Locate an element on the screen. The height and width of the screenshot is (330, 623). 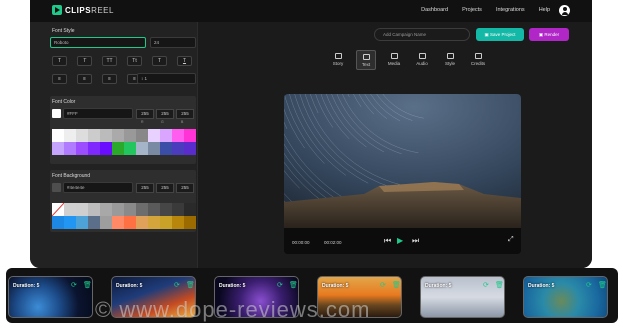
skip-forward-icon: ⏭ is located at coordinates (415, 241).